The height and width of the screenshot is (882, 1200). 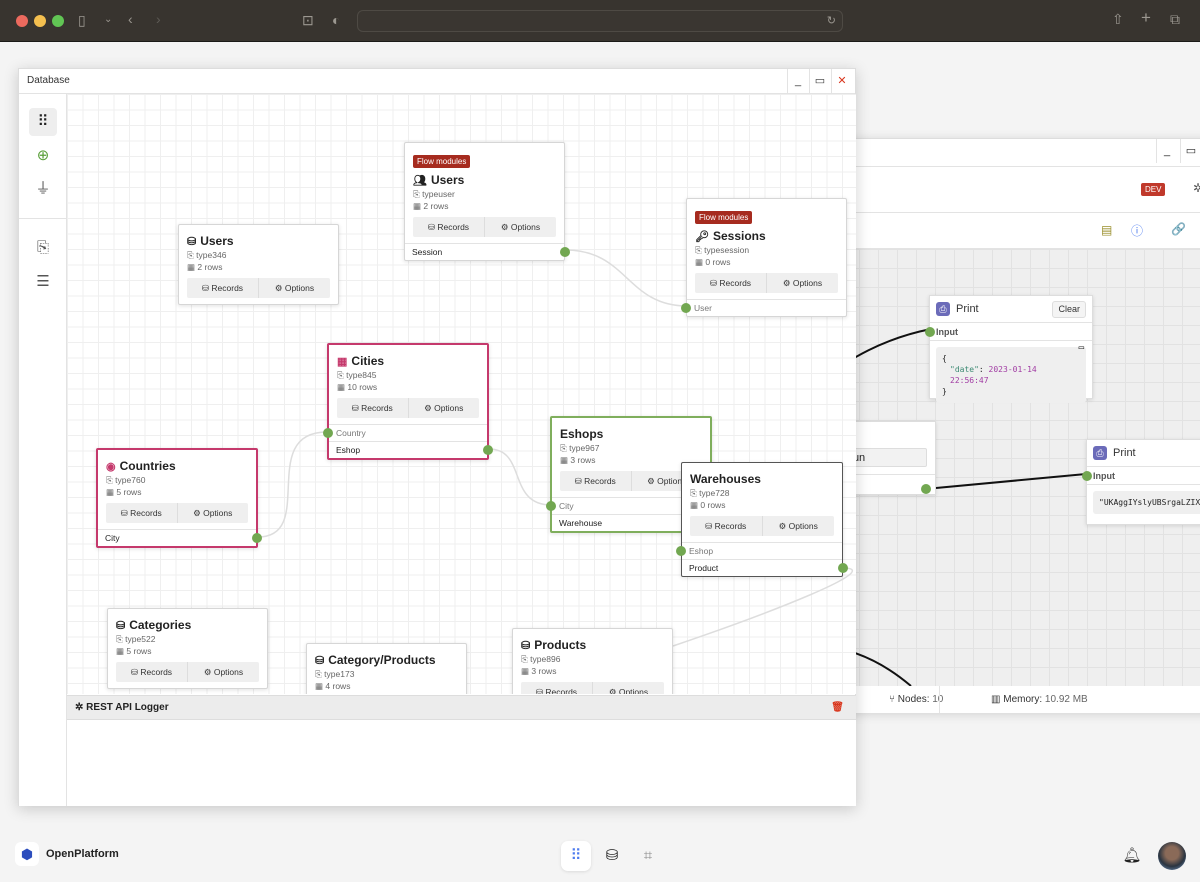 What do you see at coordinates (648, 856) in the screenshot?
I see `flow-diagram-icon: ⌗` at bounding box center [648, 856].